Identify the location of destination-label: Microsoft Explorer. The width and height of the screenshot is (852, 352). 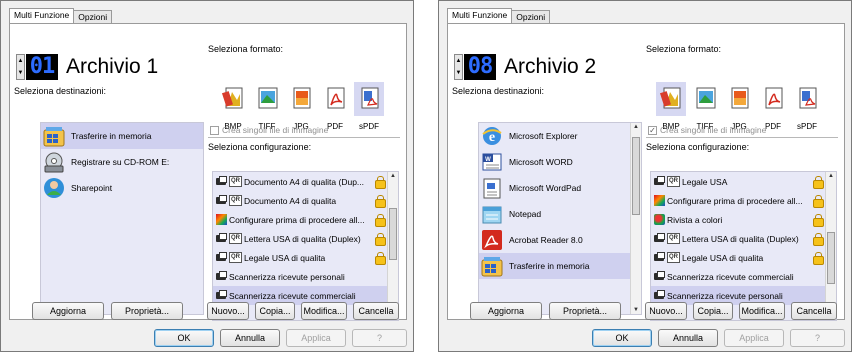
(543, 136).